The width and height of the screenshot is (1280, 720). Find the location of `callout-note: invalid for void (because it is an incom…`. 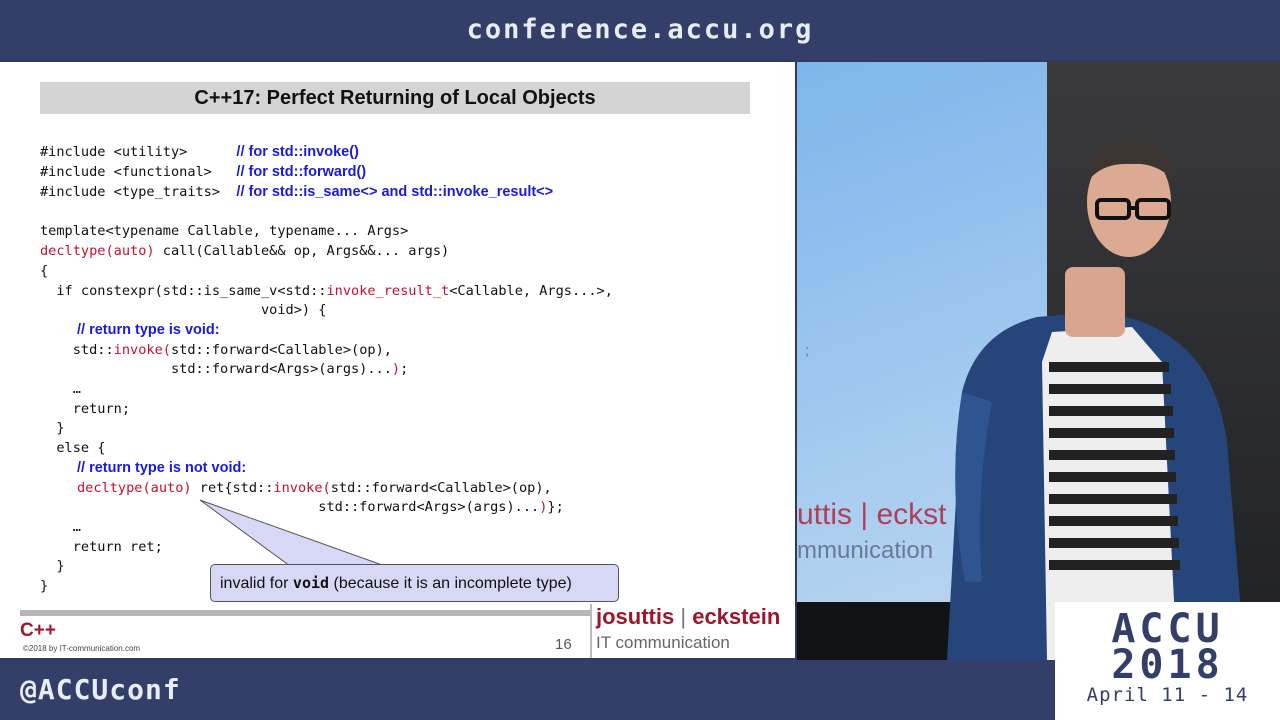

callout-note: invalid for void (because it is an incom… is located at coordinates (414, 583).